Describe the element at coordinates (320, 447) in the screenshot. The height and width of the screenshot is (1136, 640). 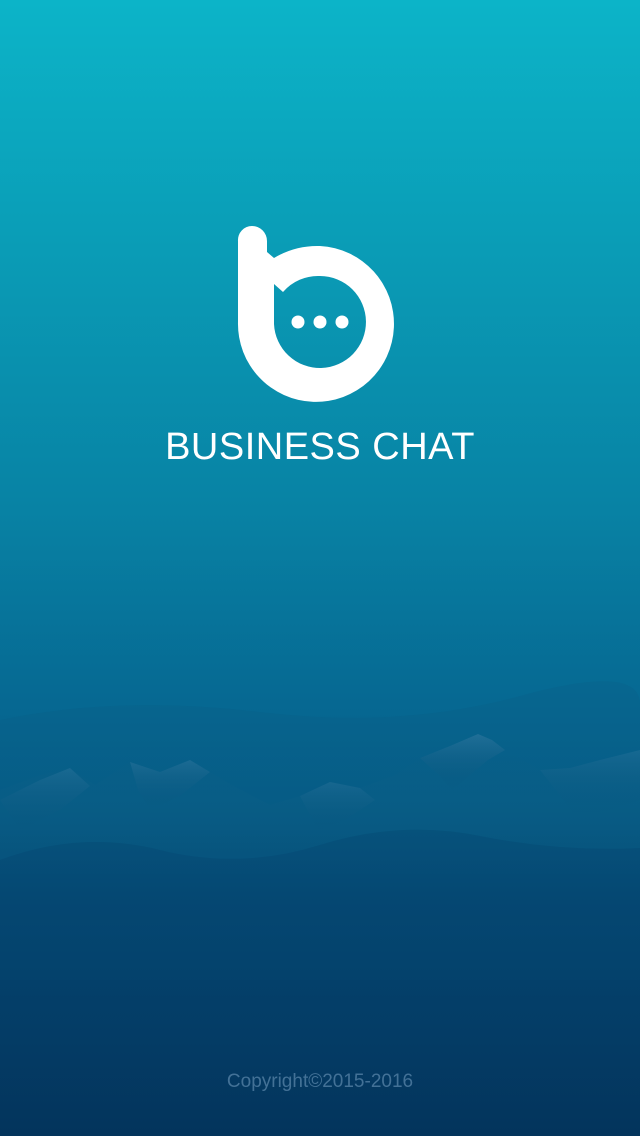
I see `app-name: BUSINESS CHAT` at that location.